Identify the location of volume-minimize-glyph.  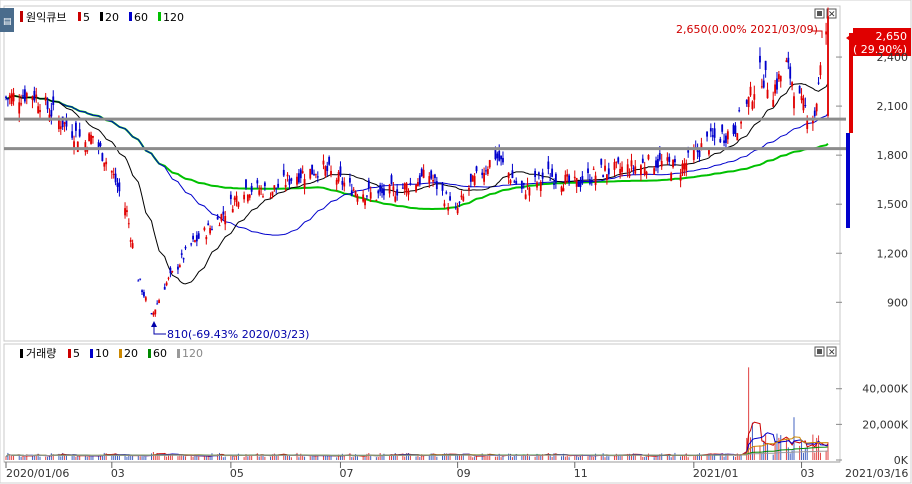
(819, 351).